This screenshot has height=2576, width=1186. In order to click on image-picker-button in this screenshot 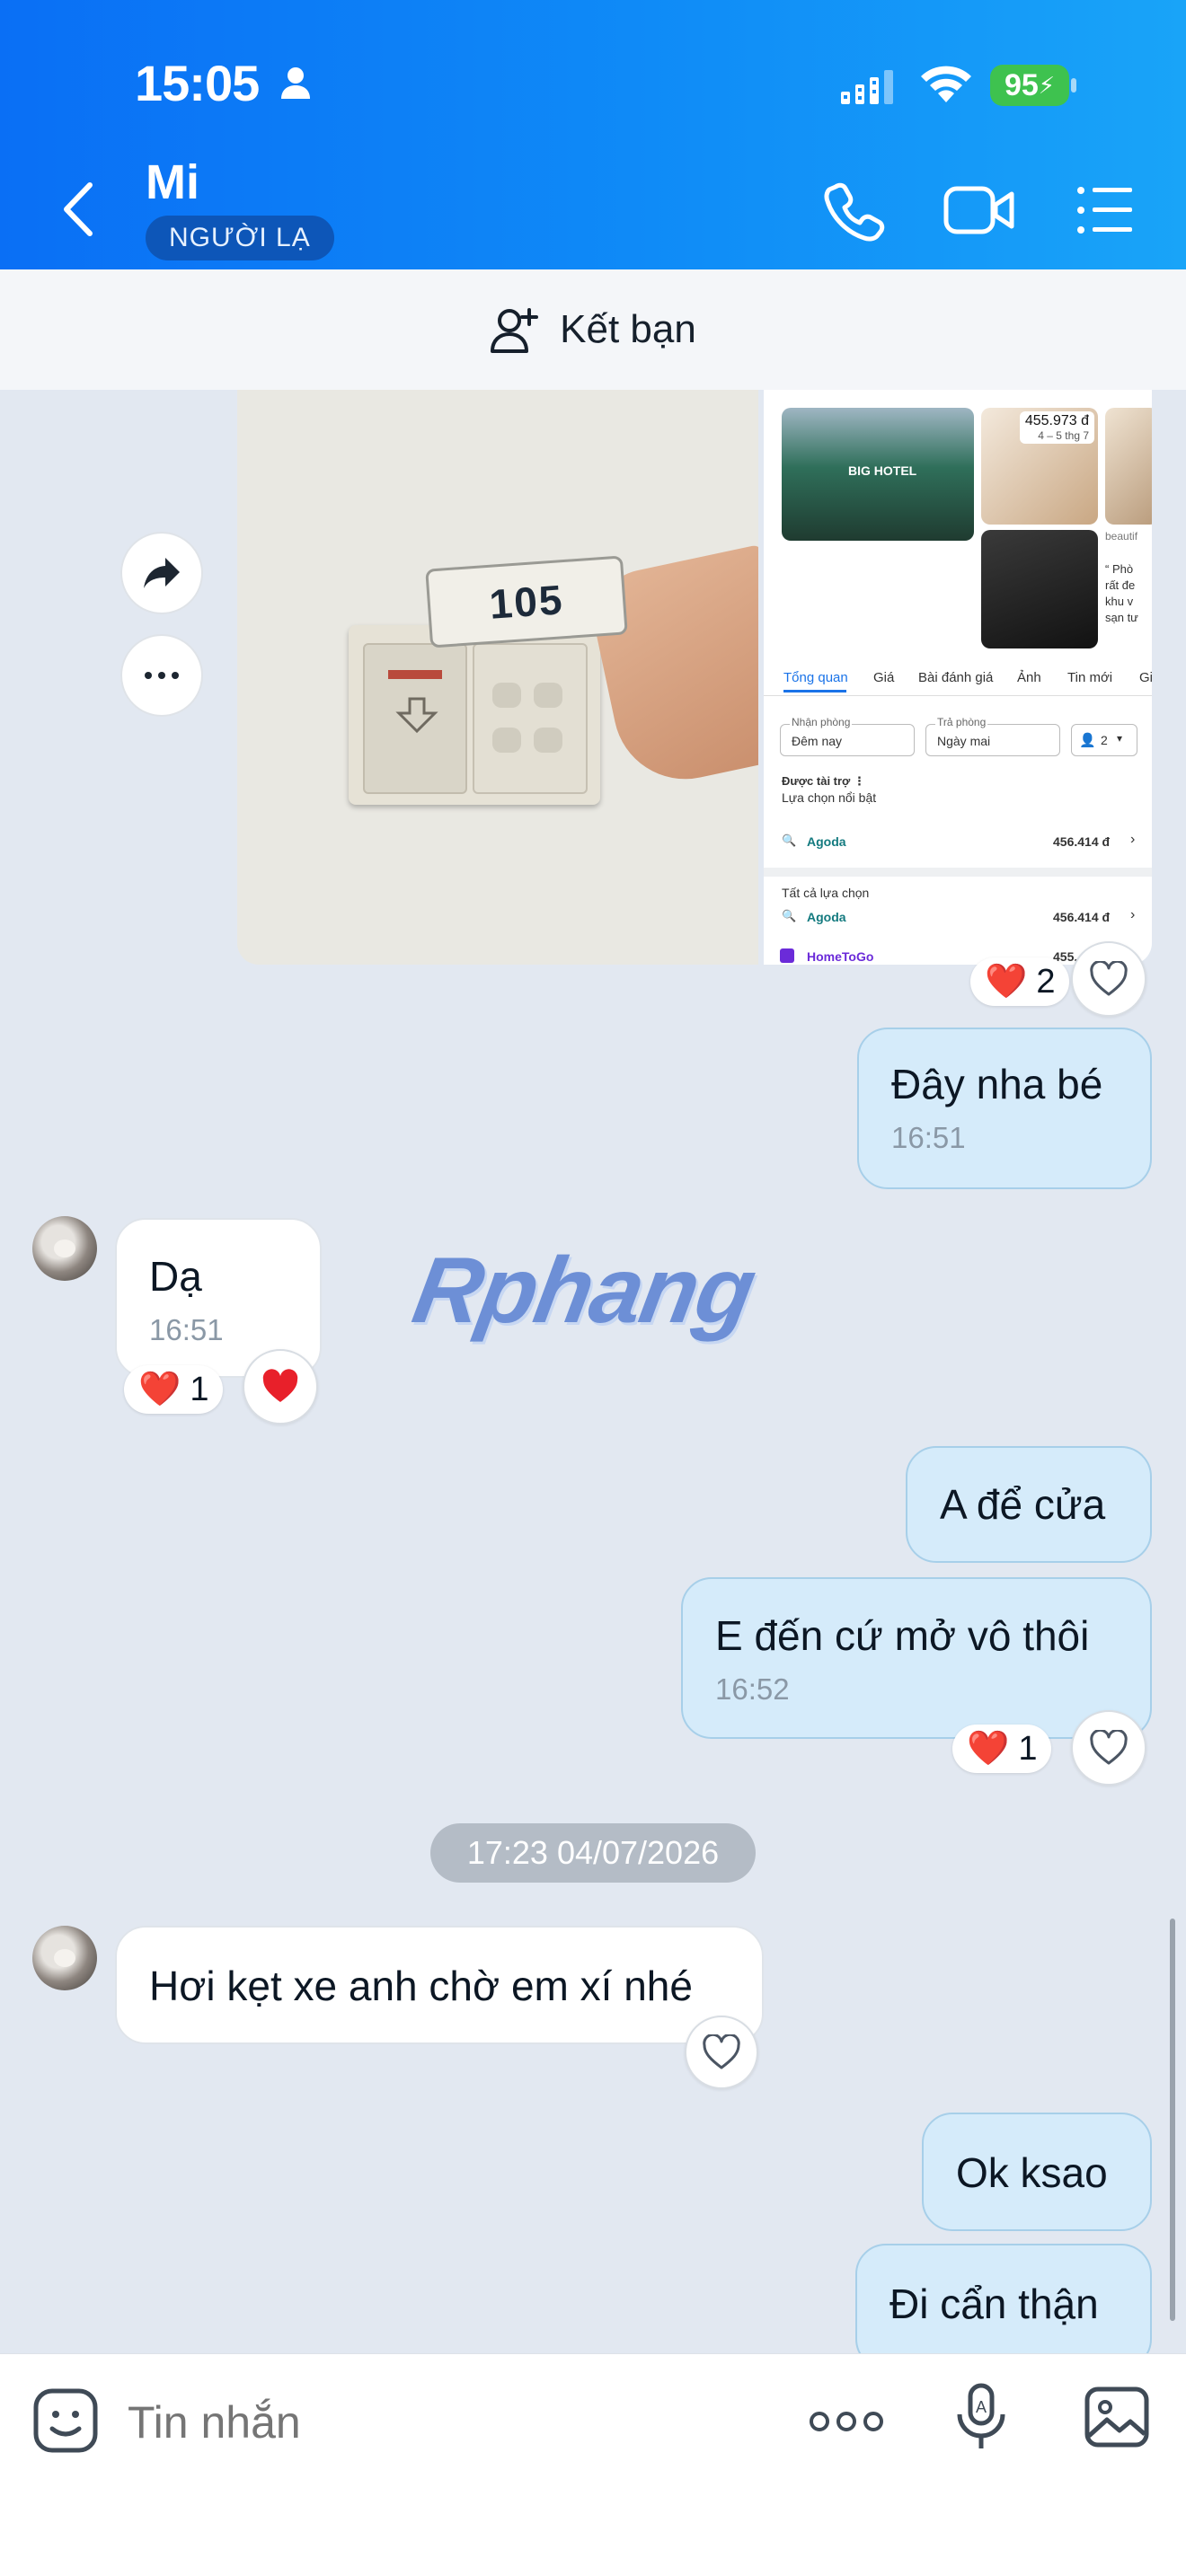, I will do `click(1117, 2417)`.